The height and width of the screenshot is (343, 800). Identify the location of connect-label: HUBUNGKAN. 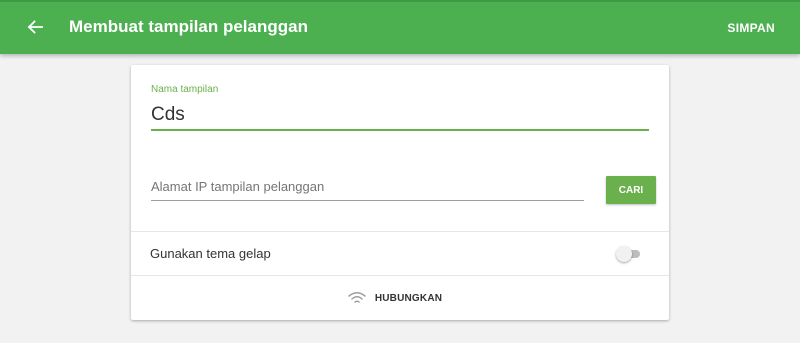
(408, 298).